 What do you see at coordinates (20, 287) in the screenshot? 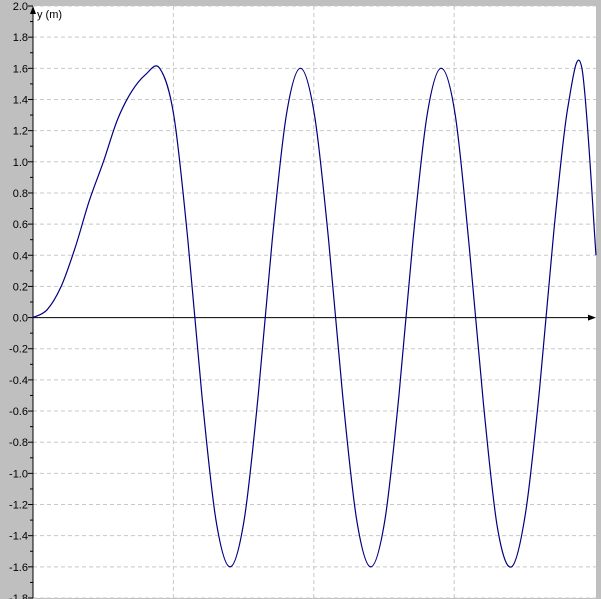
I see `y-tick-label: 0.2` at bounding box center [20, 287].